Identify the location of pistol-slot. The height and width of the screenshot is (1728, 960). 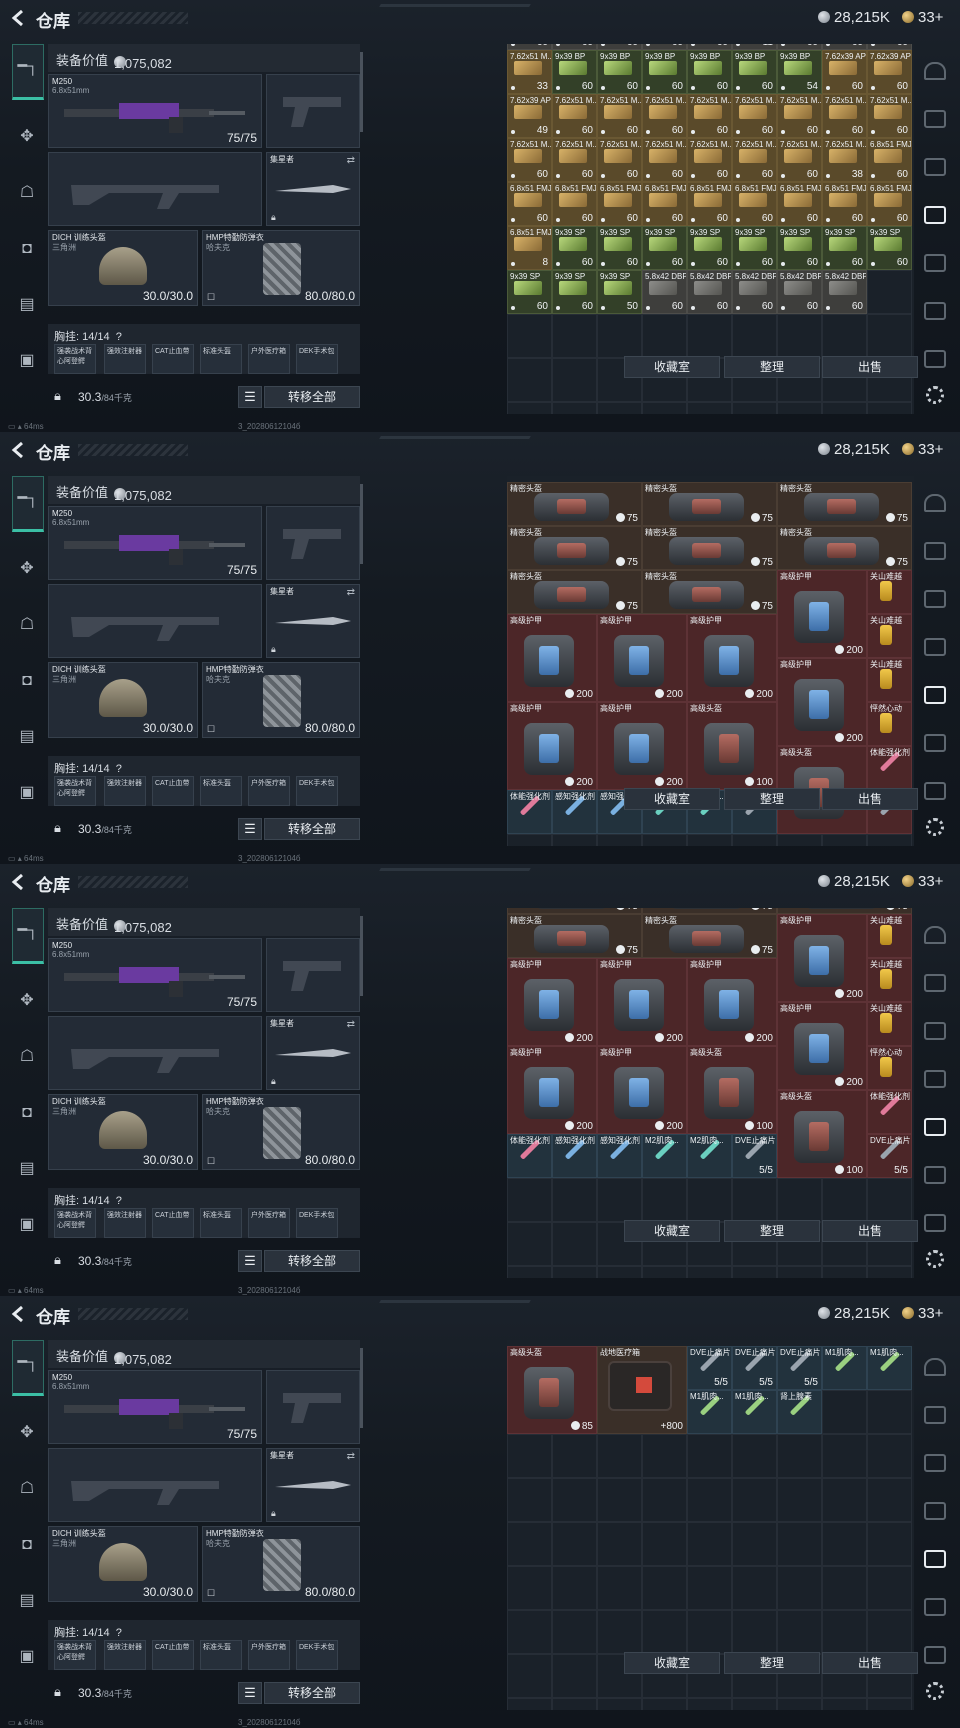
(313, 543).